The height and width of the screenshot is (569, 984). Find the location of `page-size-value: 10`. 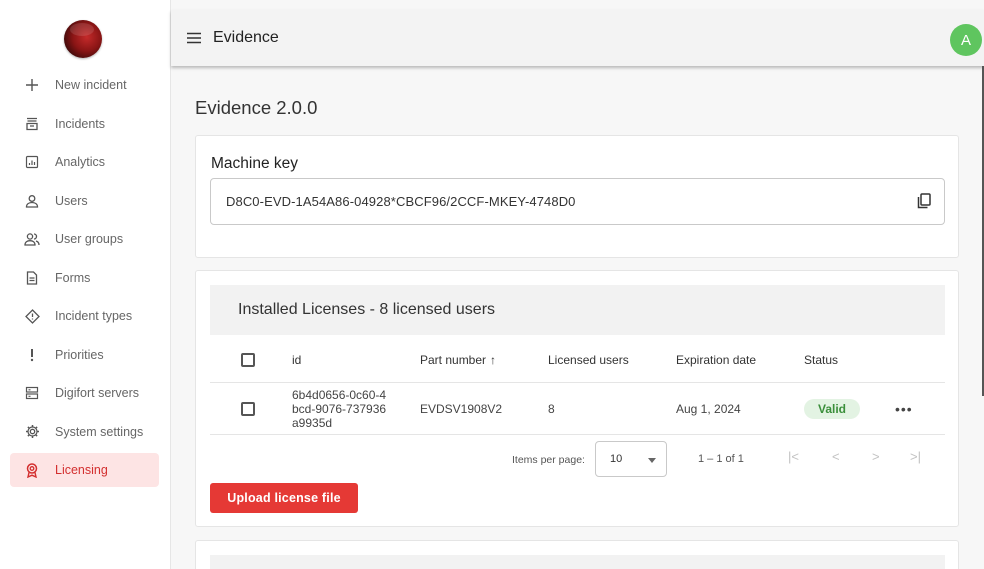

page-size-value: 10 is located at coordinates (616, 459).